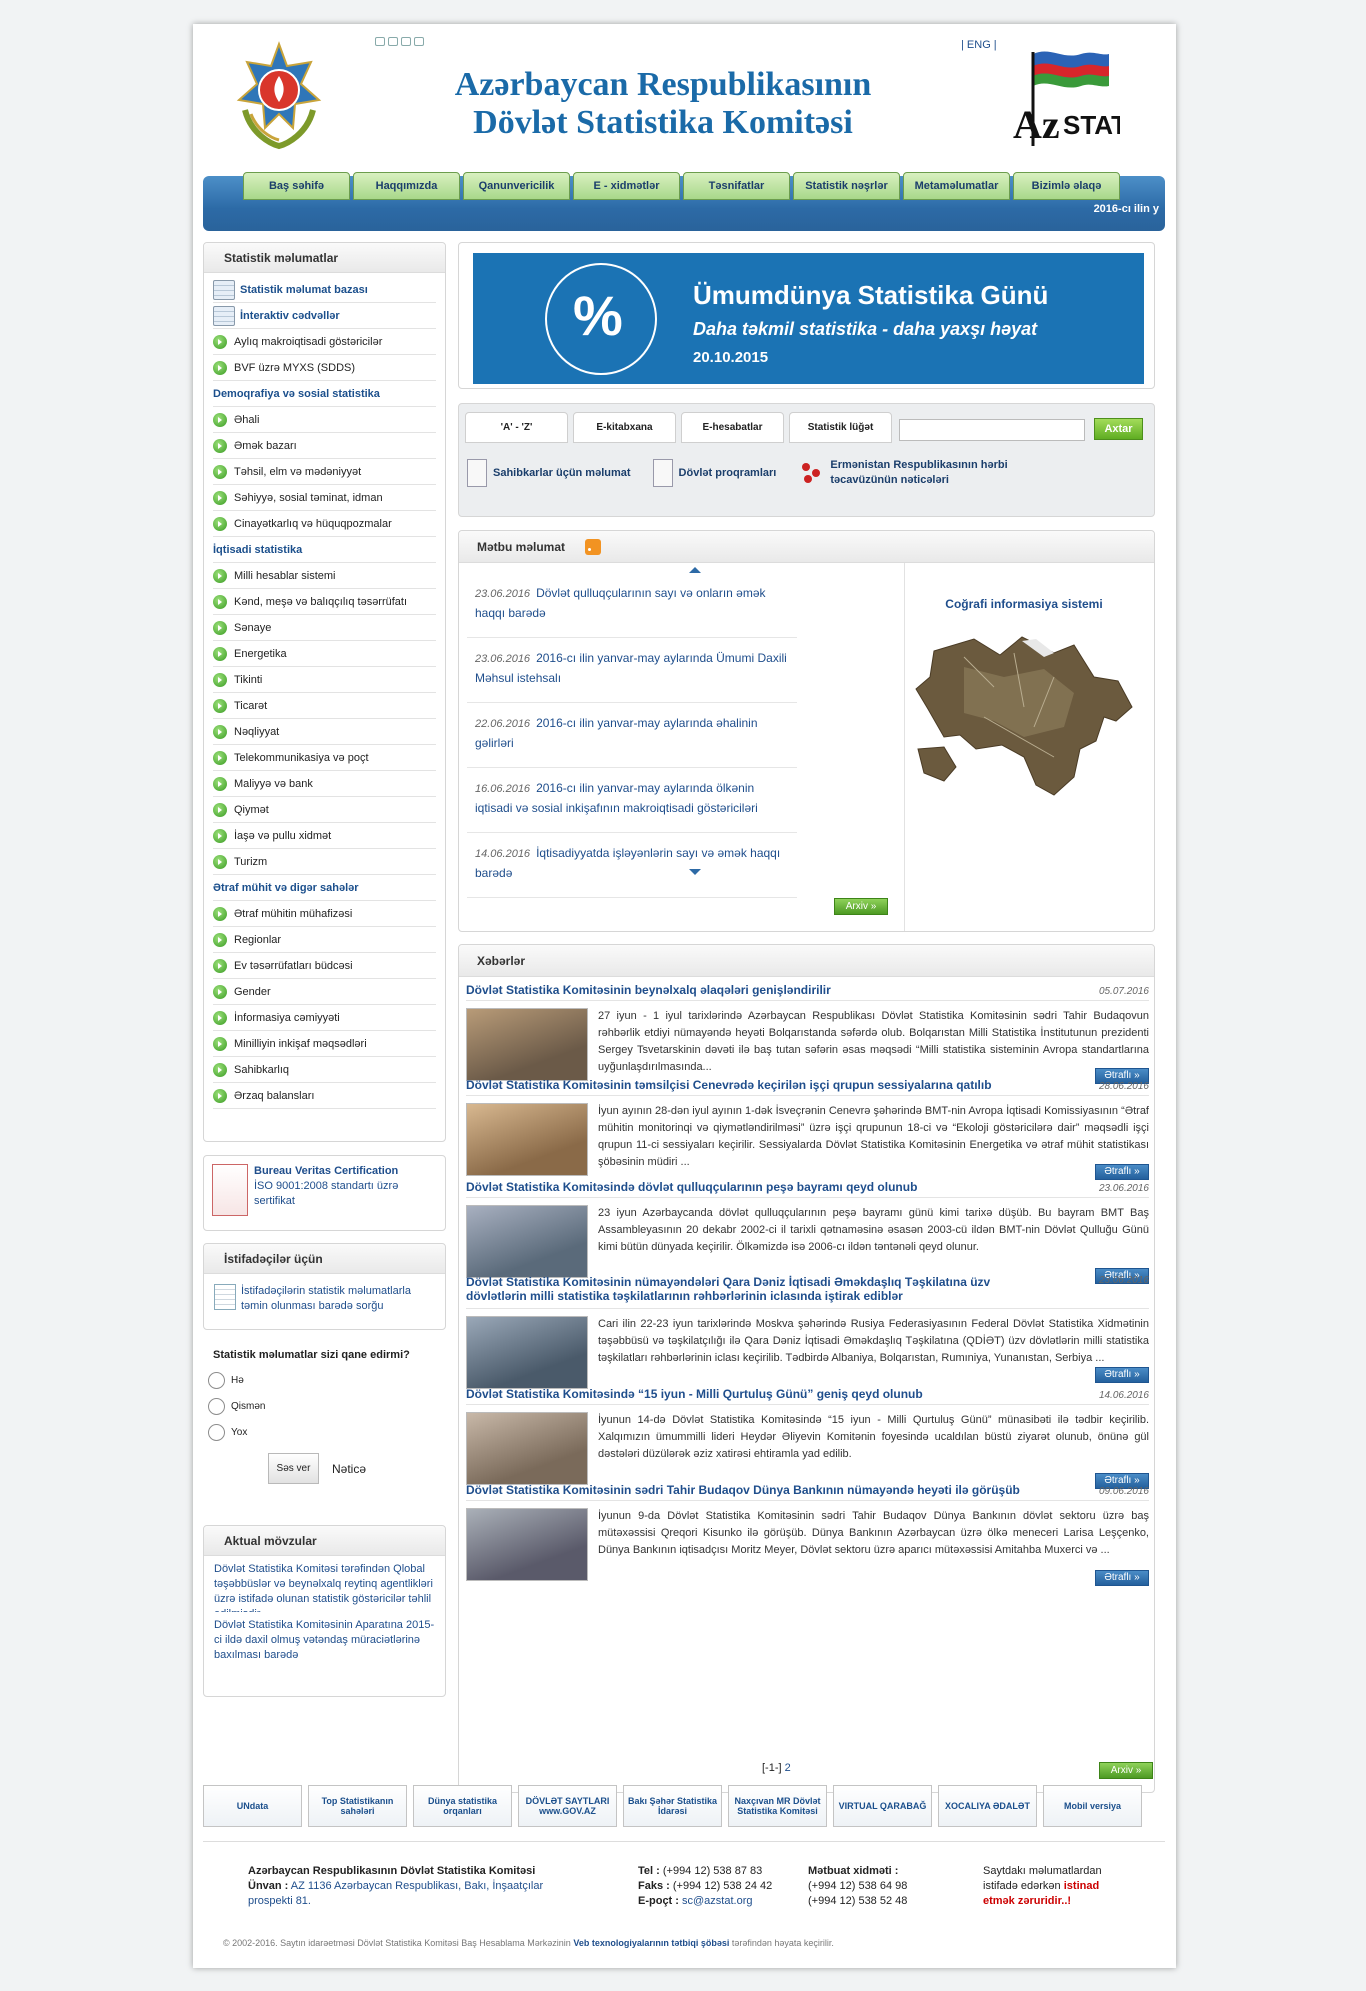 This screenshot has width=1366, height=1991. I want to click on nav-tab-publications: Statistik nəşrlər, so click(846, 186).